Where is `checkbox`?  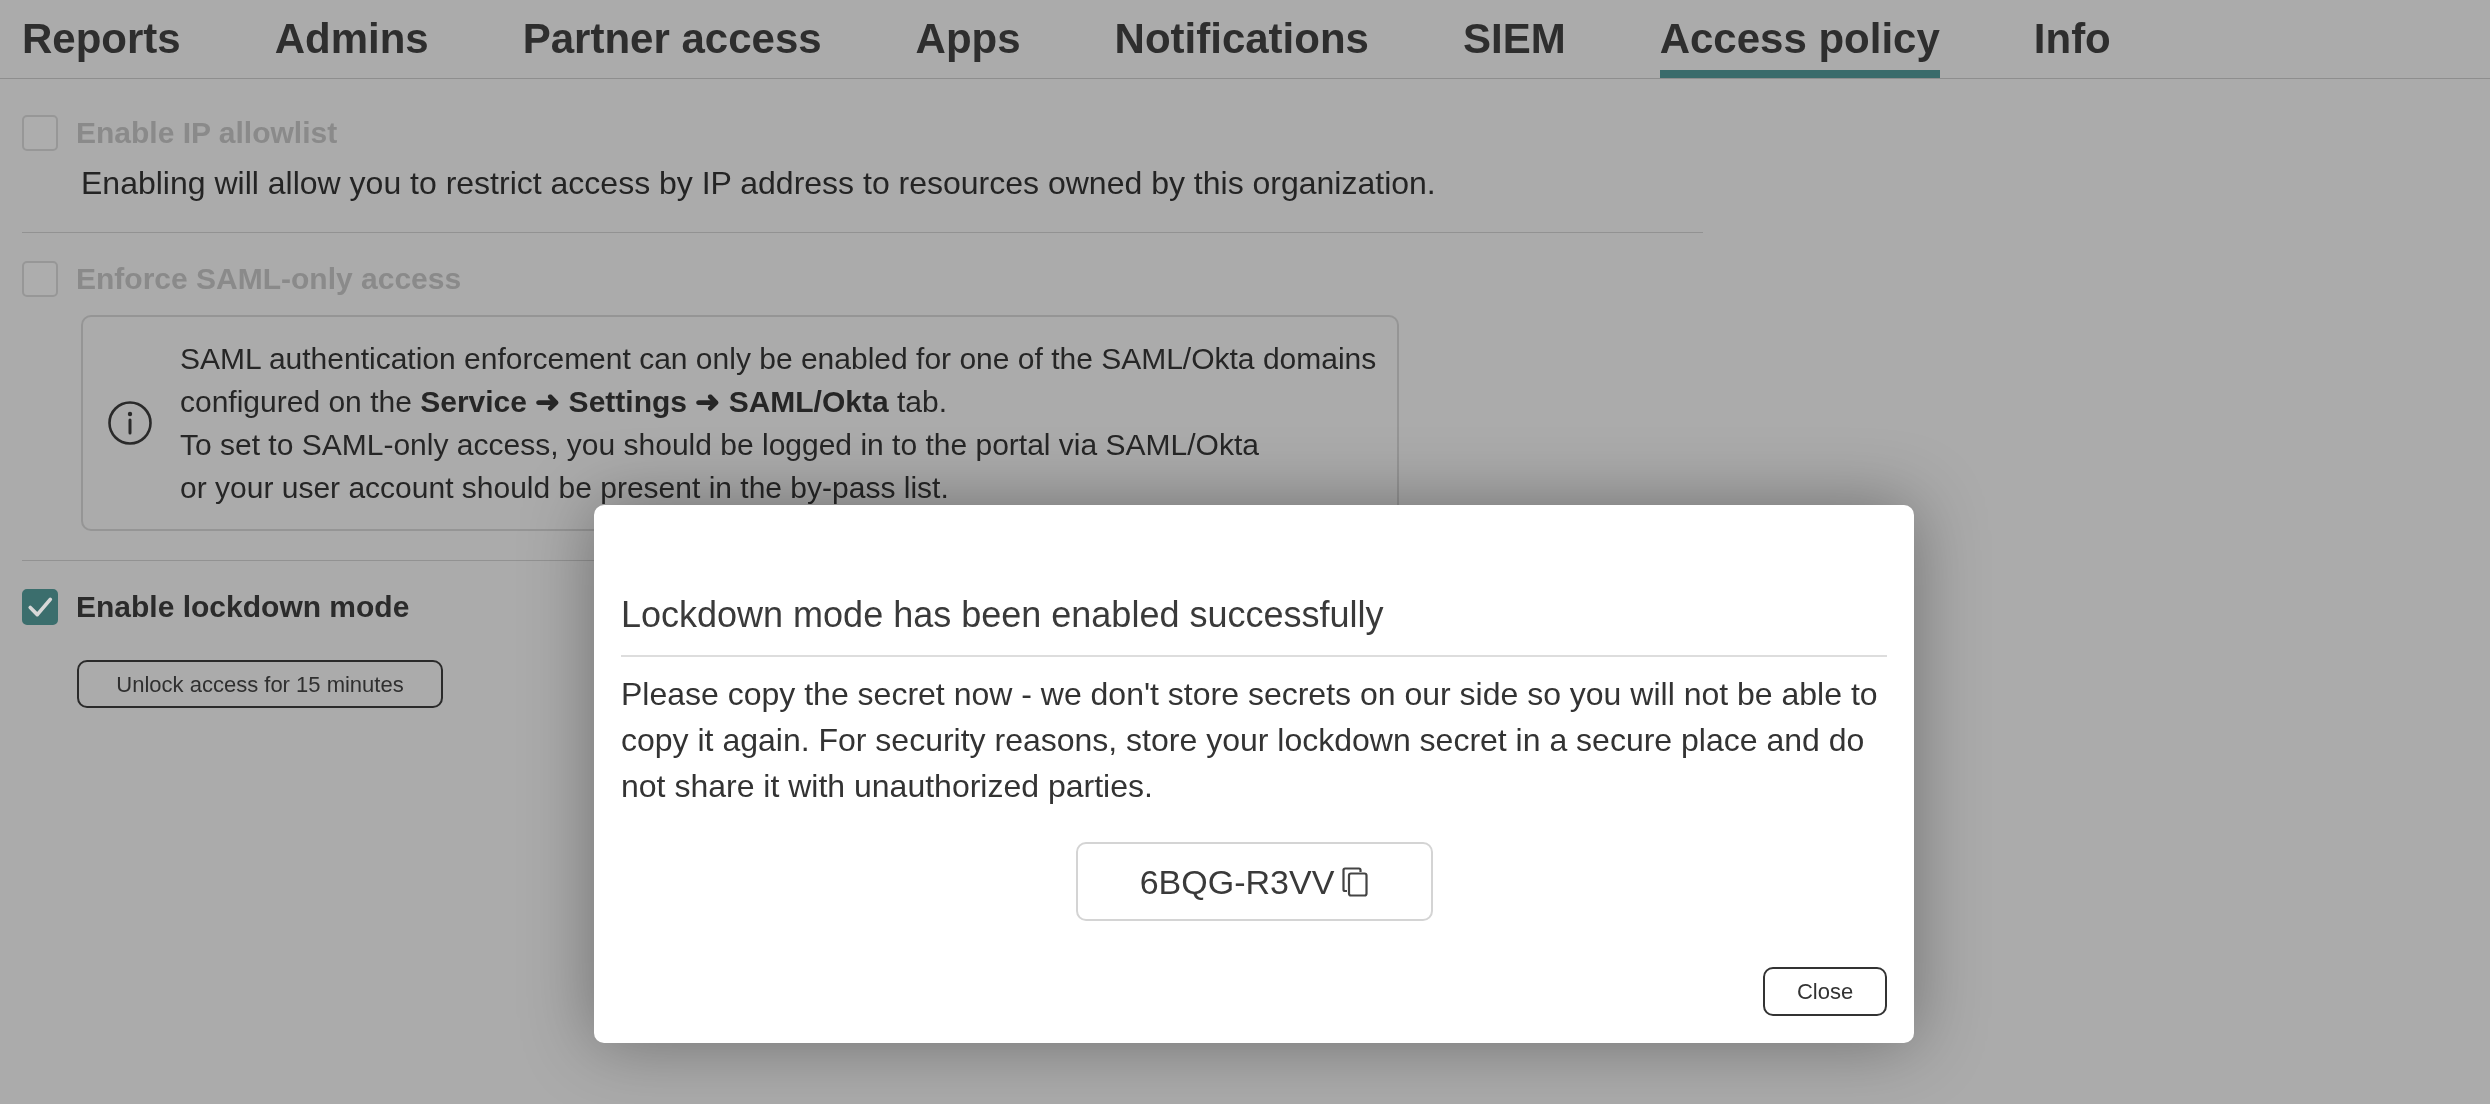
checkbox is located at coordinates (40, 607).